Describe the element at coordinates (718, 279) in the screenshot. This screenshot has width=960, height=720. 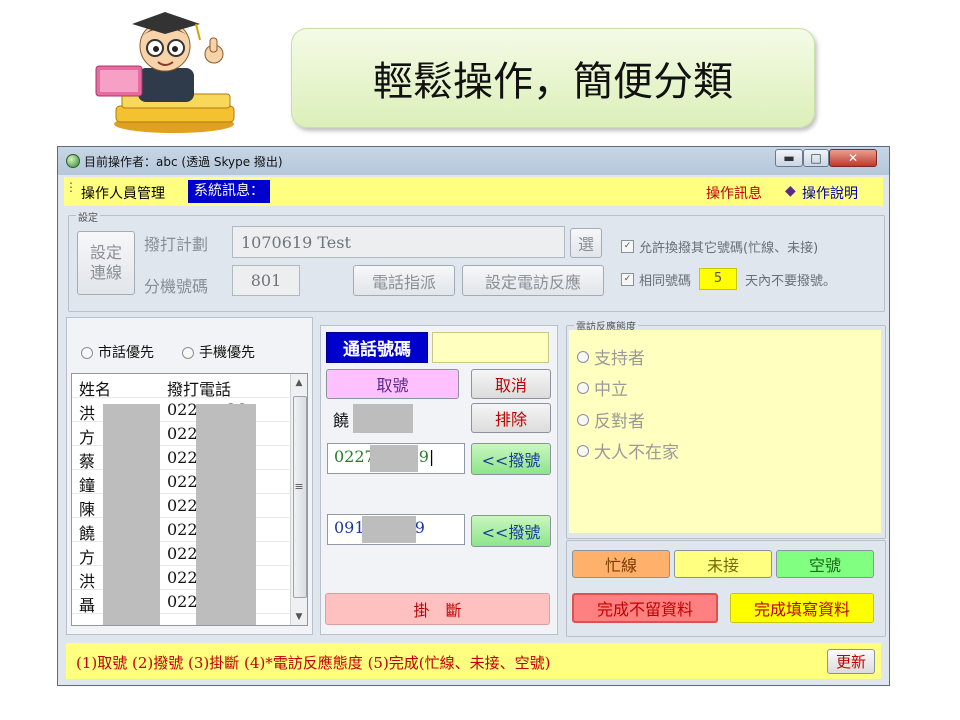
I see `same-number-days-field: 5` at that location.